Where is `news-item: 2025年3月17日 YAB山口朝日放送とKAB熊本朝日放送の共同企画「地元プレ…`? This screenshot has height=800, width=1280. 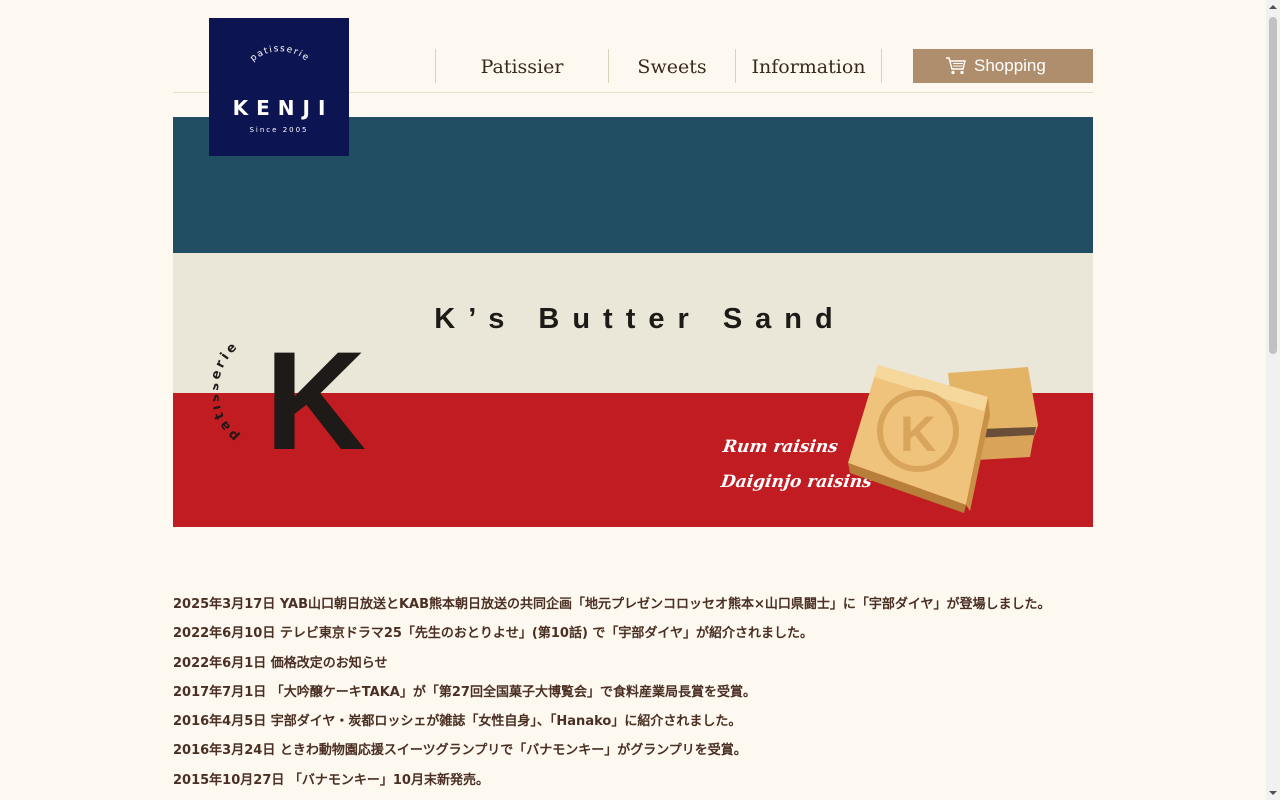 news-item: 2025年3月17日 YAB山口朝日放送とKAB熊本朝日放送の共同企画「地元プレ… is located at coordinates (633, 608).